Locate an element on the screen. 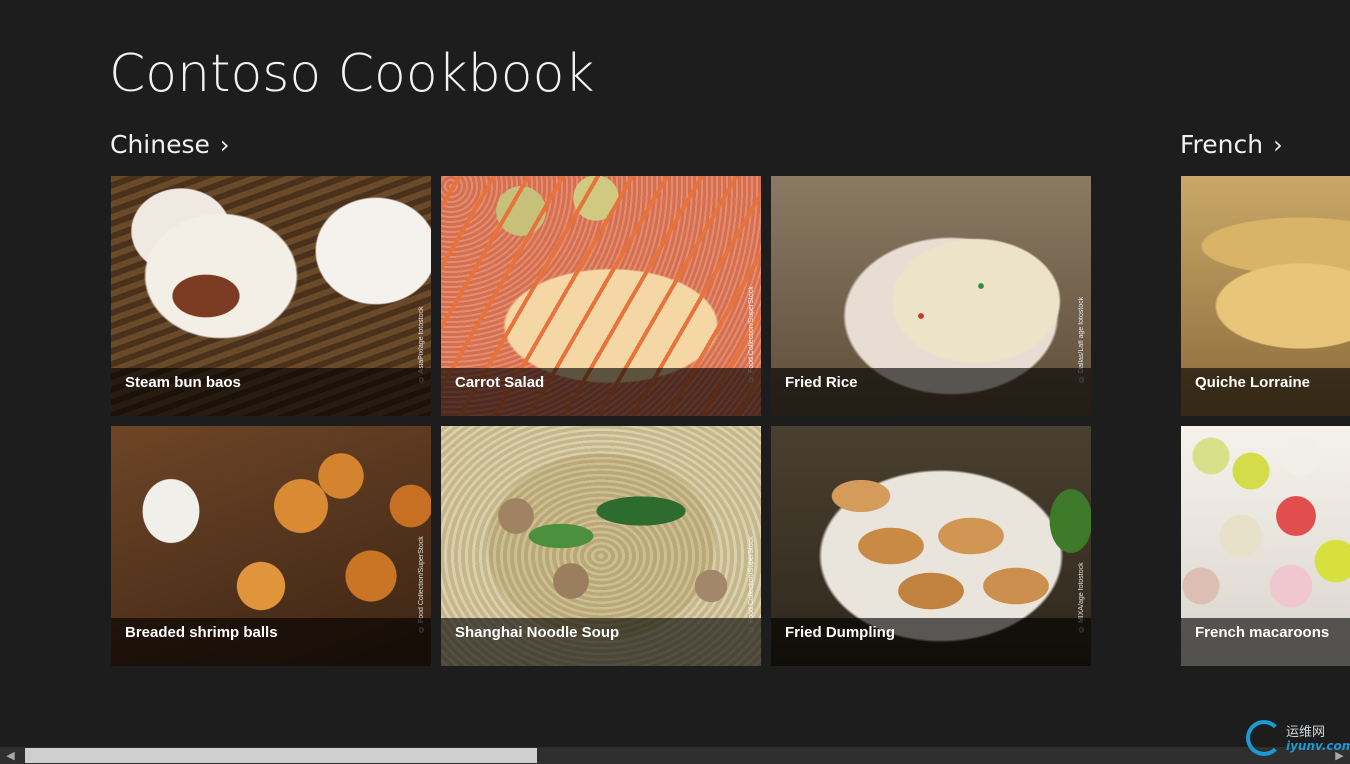  group-title-french: French is located at coordinates (1222, 144).